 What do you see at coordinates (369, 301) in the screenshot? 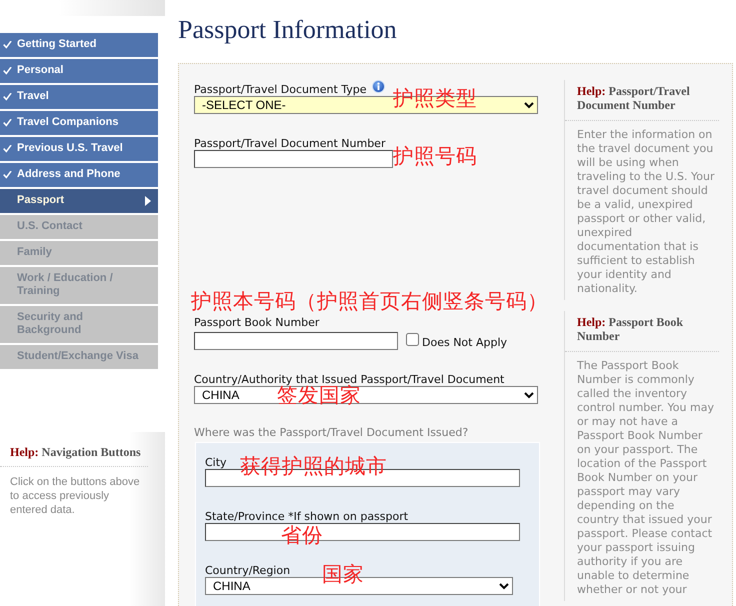
I see `annotation-text: 护照本号码（护照首页右侧竖条号码）` at bounding box center [369, 301].